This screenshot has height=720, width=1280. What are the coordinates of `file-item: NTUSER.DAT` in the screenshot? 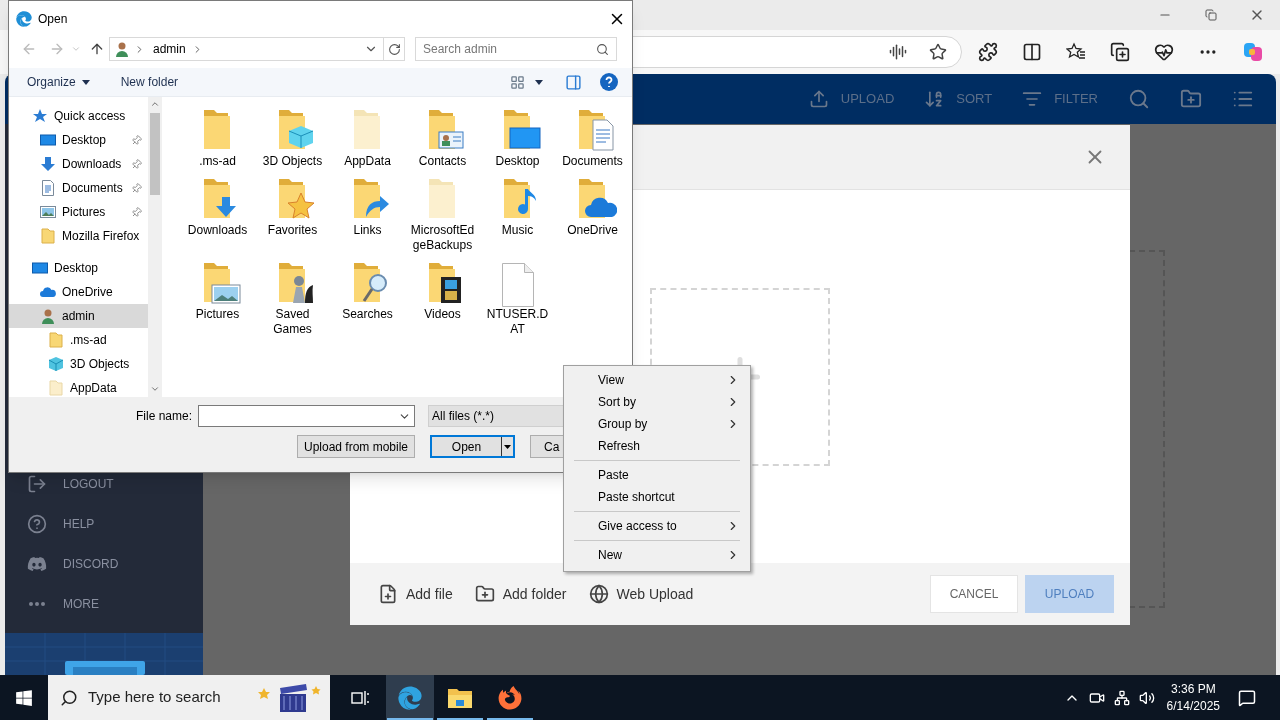 It's located at (517, 301).